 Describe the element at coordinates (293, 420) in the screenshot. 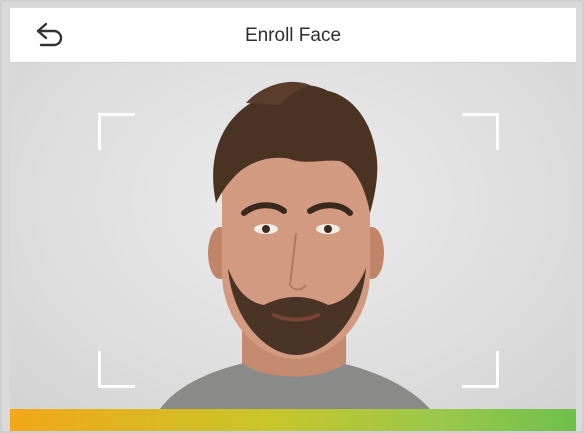

I see `enrollment-progress-bar` at that location.